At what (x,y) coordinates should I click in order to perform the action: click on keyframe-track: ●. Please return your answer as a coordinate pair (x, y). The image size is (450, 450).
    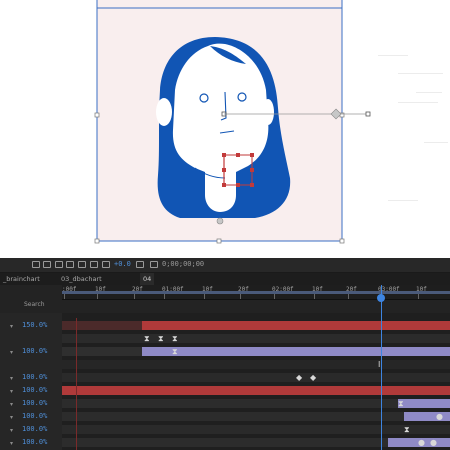
    Looking at the image, I should click on (256, 416).